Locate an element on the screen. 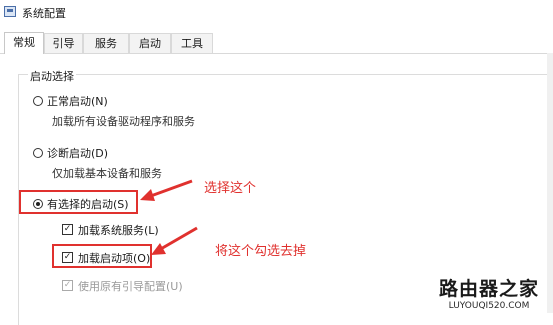 The width and height of the screenshot is (553, 325). tab-bar: 常规 引导 服务 启动 工具 is located at coordinates (276, 43).